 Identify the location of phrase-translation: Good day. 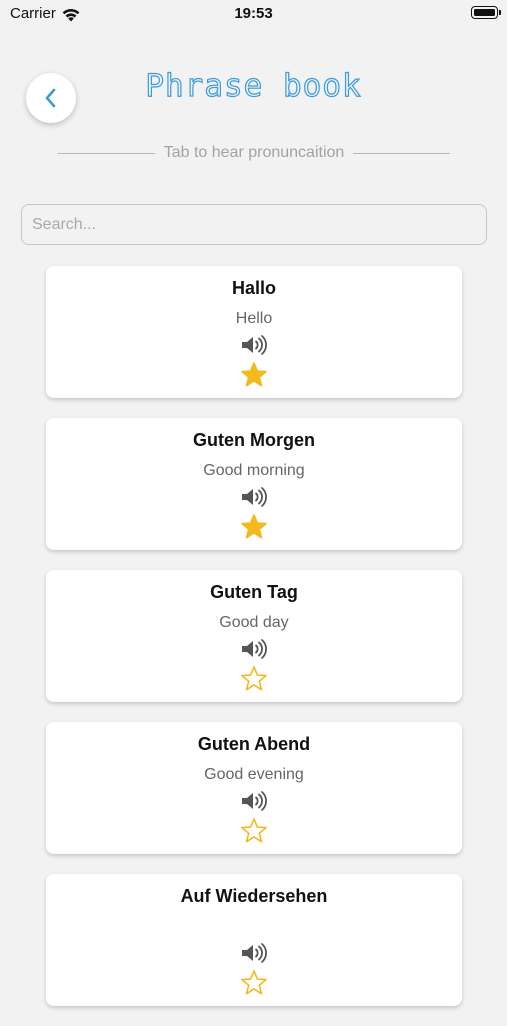
(254, 622).